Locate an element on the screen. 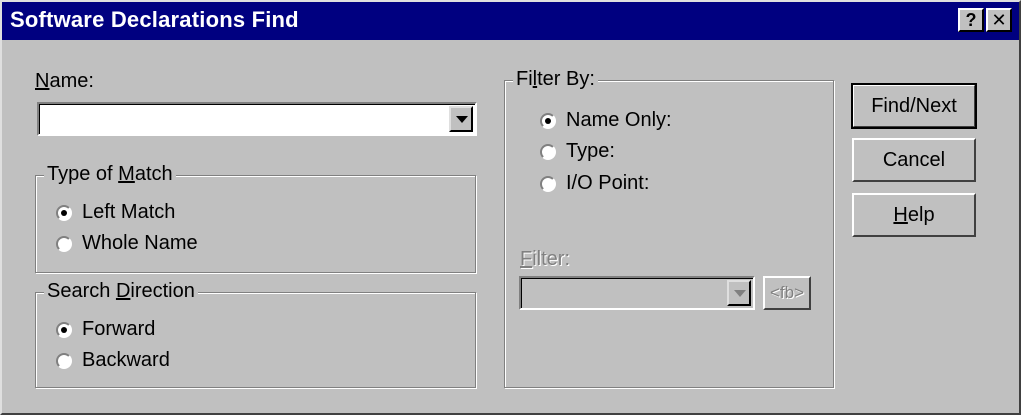 The height and width of the screenshot is (415, 1021). radio-backward: Backward is located at coordinates (113, 360).